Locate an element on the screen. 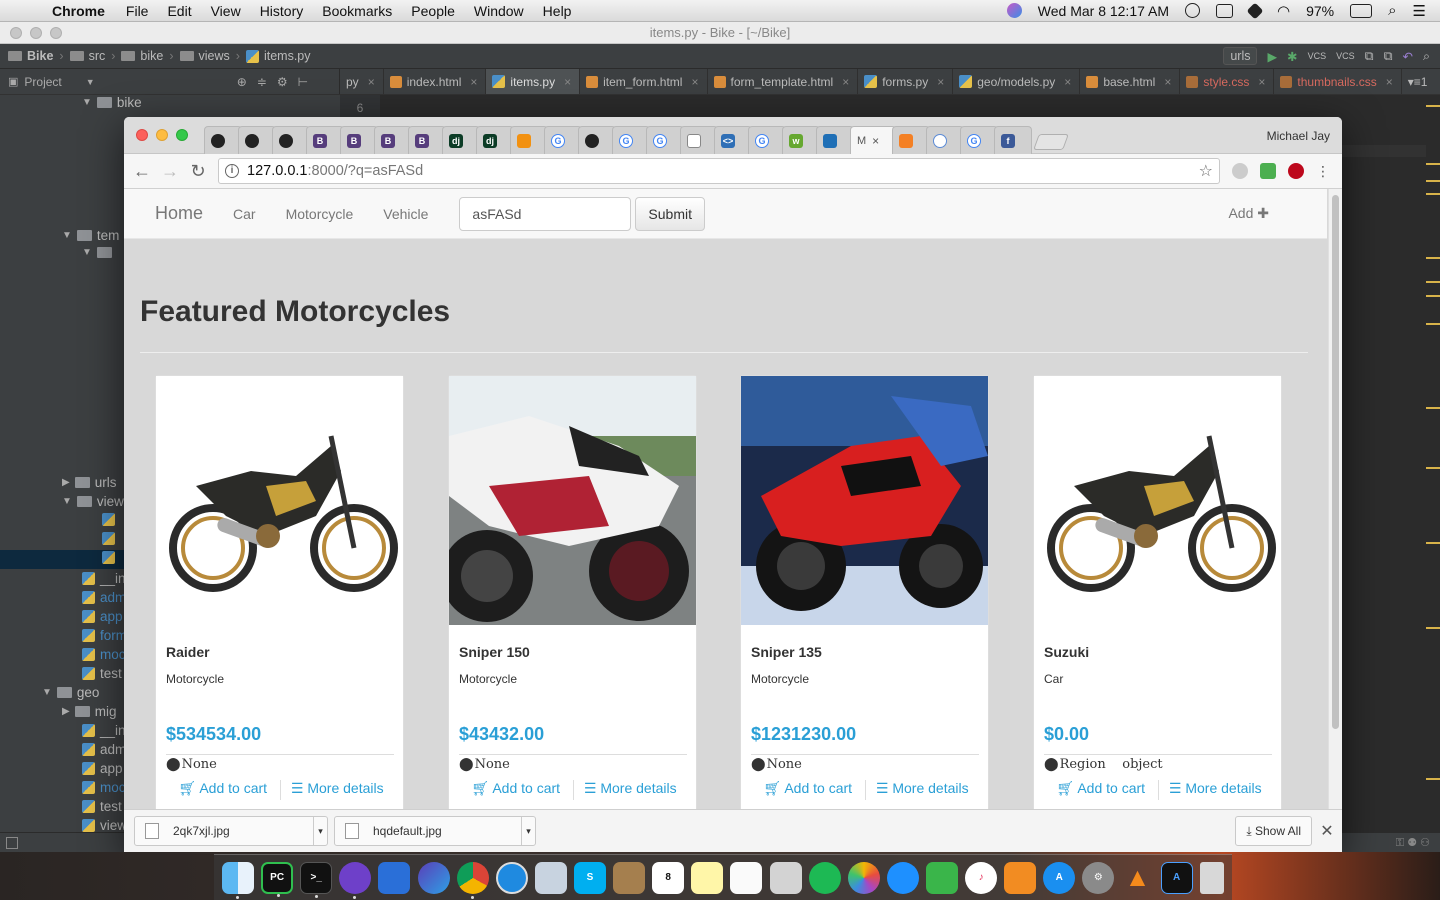 This screenshot has width=1440, height=900. trash-icon is located at coordinates (1211, 877).